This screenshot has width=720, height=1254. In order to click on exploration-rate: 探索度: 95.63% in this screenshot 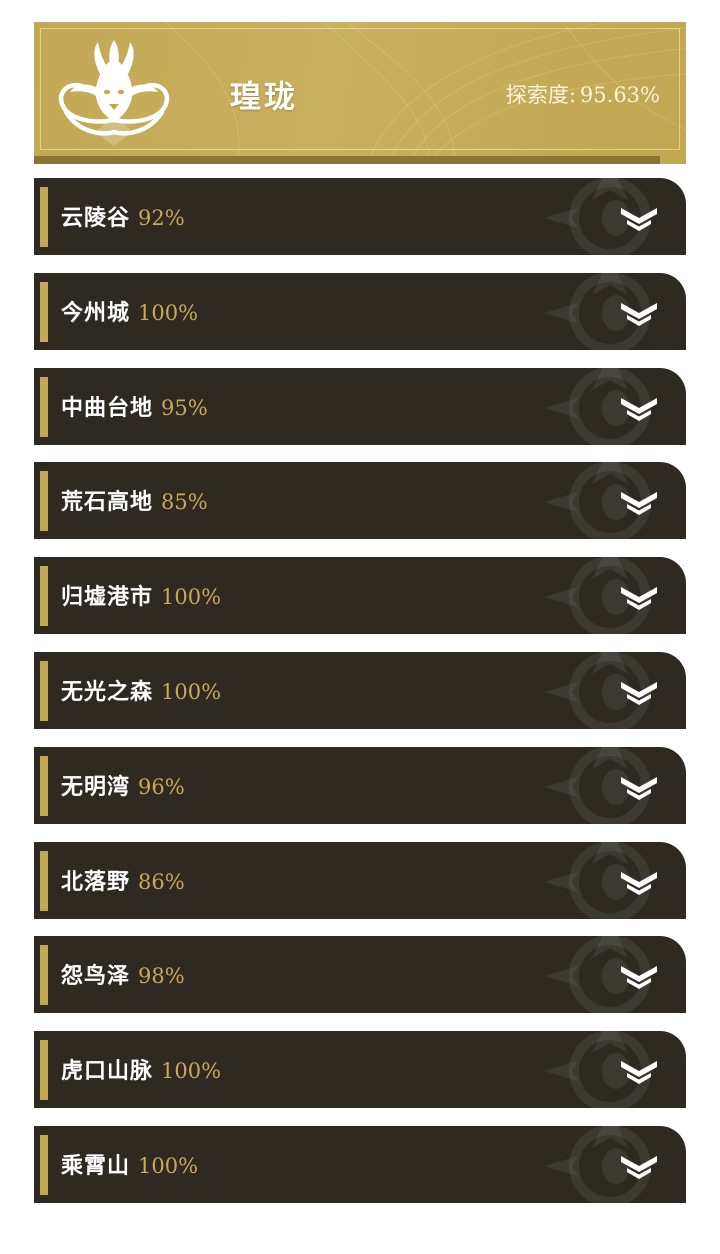, I will do `click(583, 94)`.